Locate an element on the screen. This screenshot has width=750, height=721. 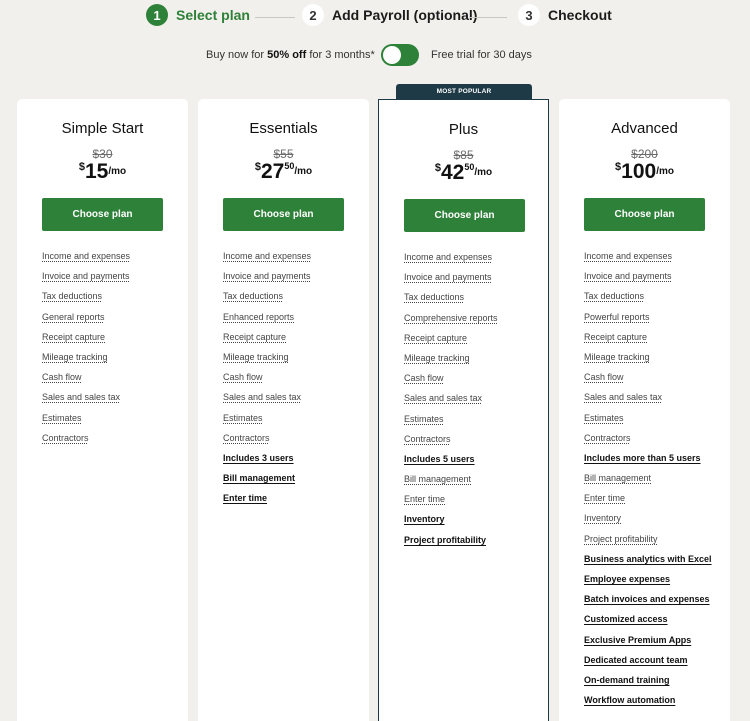
discounted-price: $2750/mo is located at coordinates (283, 172).